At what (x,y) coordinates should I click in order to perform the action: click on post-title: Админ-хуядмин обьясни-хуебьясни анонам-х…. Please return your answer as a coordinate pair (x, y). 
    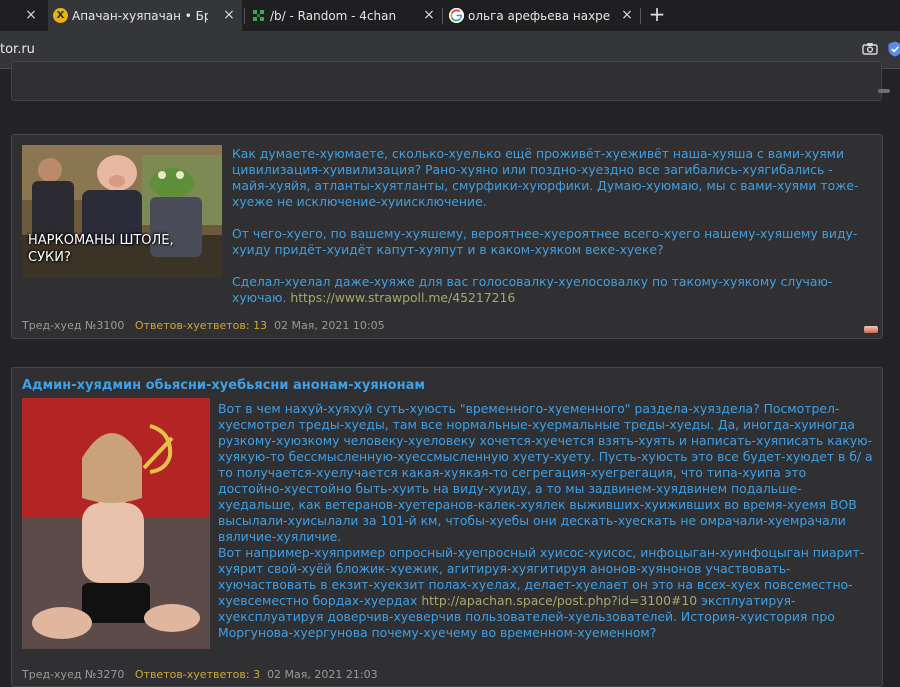
    Looking at the image, I should click on (223, 385).